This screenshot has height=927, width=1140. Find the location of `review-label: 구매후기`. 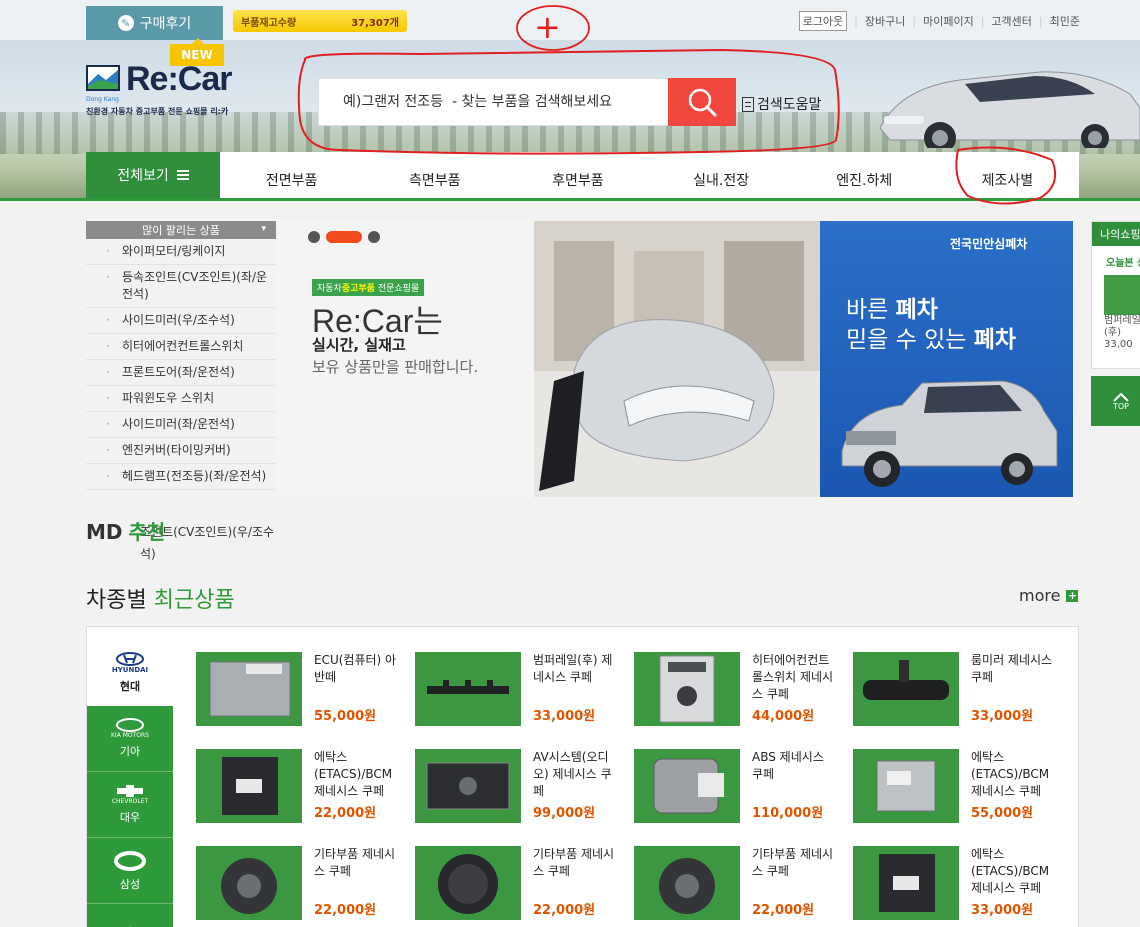

review-label: 구매후기 is located at coordinates (165, 24).